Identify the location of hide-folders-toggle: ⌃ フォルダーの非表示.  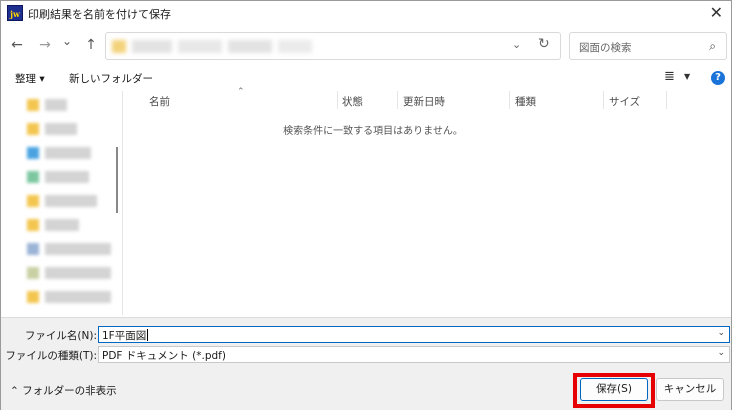
(63, 390).